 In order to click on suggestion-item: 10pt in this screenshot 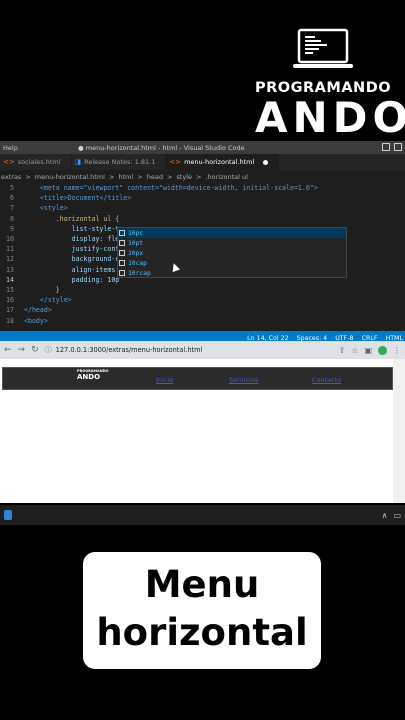, I will do `click(232, 243)`.